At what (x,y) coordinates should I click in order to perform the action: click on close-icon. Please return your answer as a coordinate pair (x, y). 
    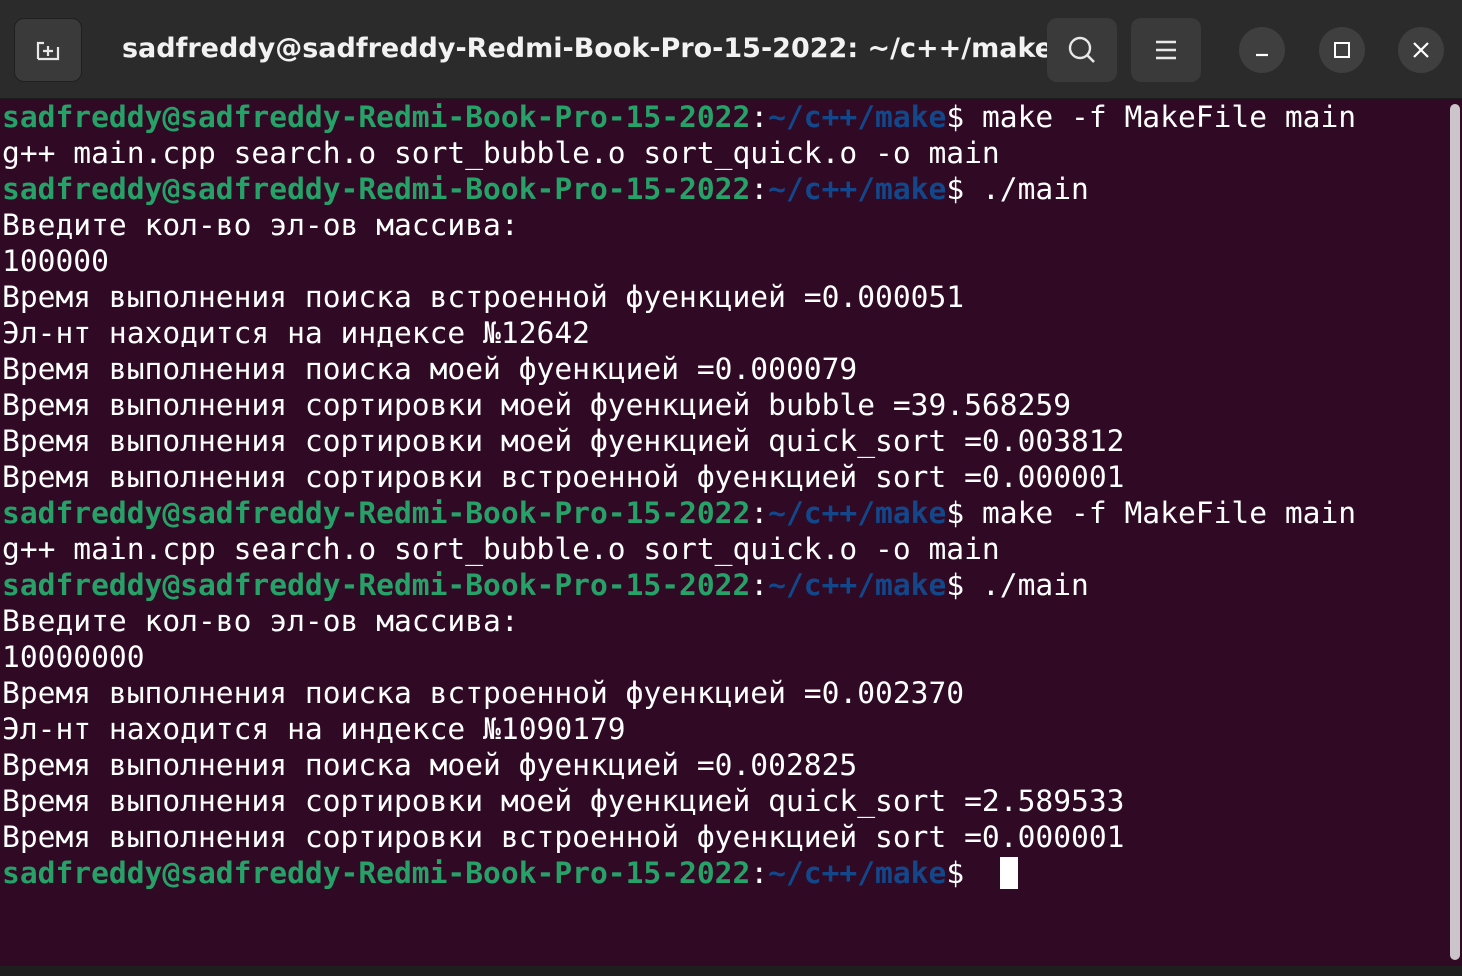
    Looking at the image, I should click on (1421, 50).